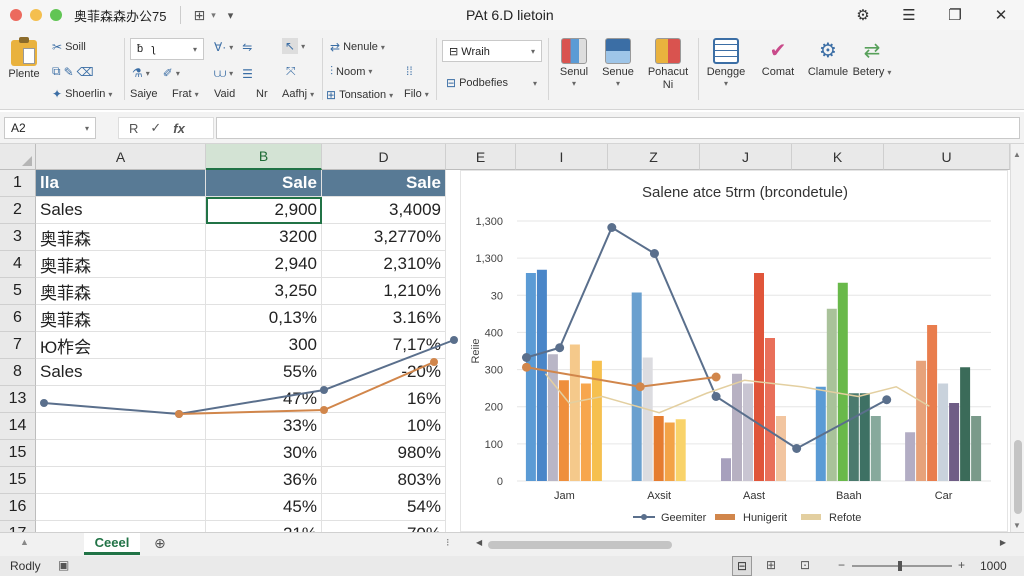 The height and width of the screenshot is (576, 1024). What do you see at coordinates (562, 157) in the screenshot?
I see `column-header-i: I` at bounding box center [562, 157].